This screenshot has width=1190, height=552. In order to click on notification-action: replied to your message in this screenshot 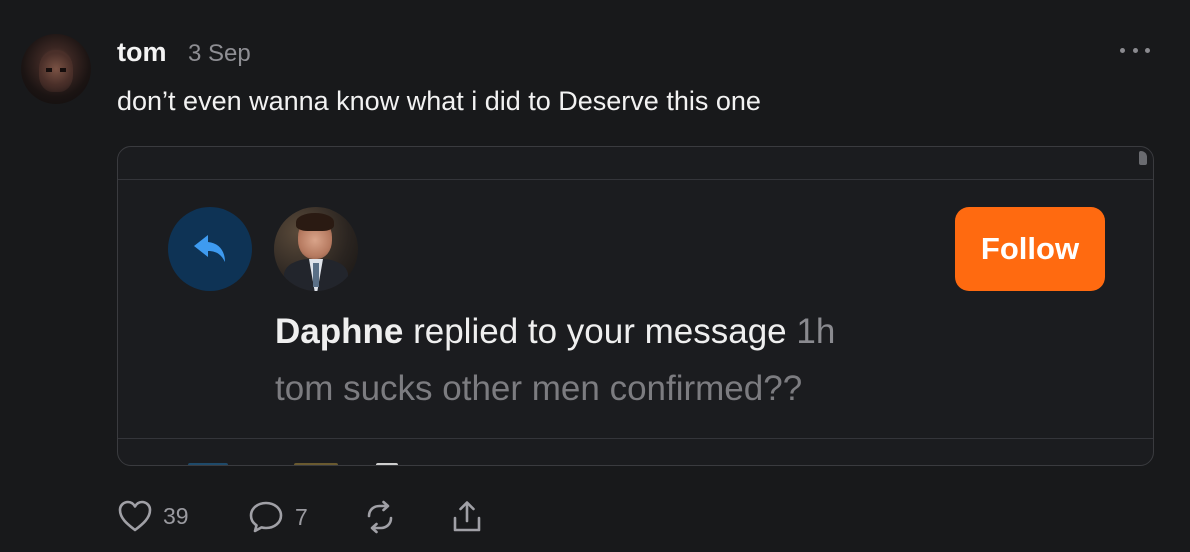, I will do `click(600, 331)`.